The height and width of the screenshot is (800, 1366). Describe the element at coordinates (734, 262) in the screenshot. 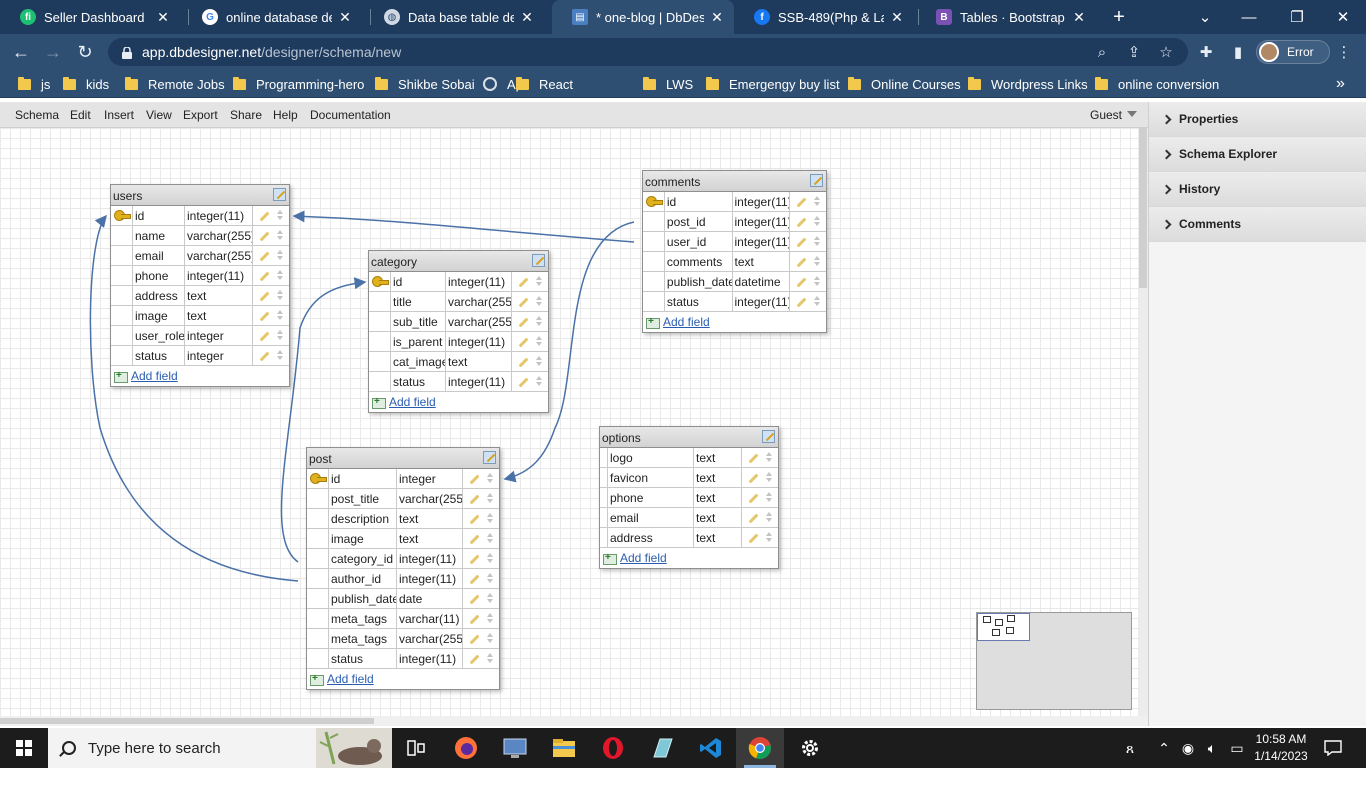

I see `table-row: comments text` at that location.